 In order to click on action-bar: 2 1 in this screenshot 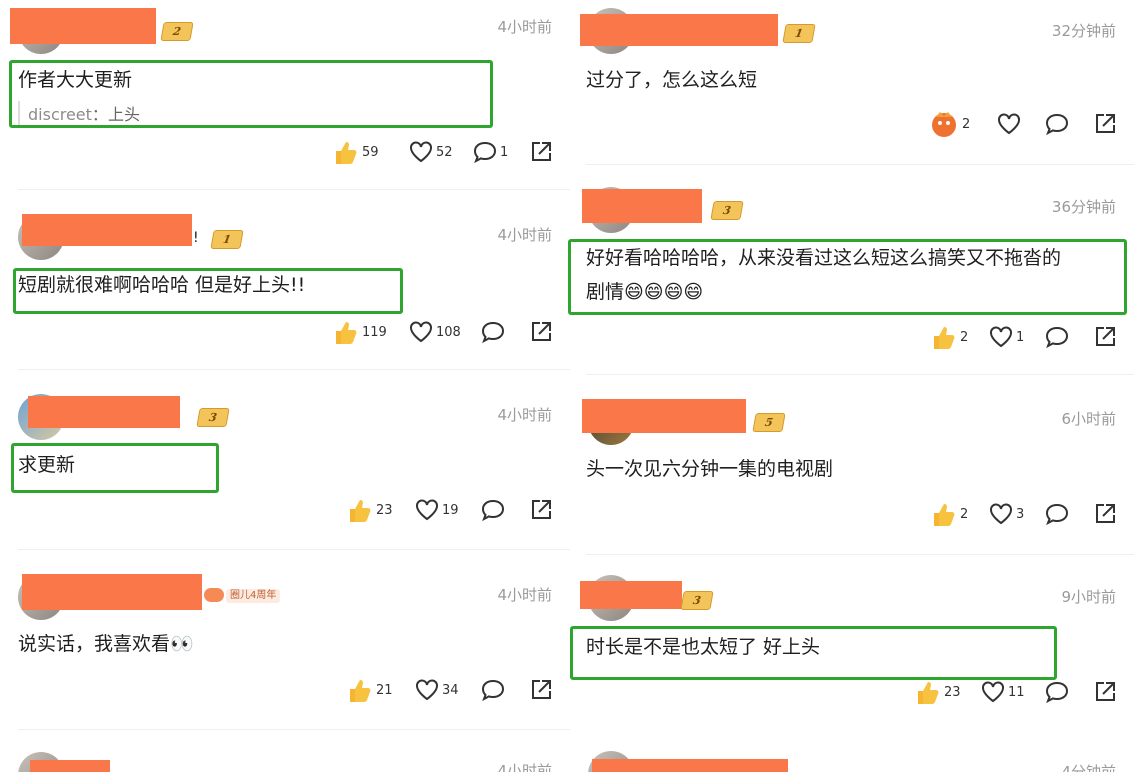, I will do `click(1028, 337)`.